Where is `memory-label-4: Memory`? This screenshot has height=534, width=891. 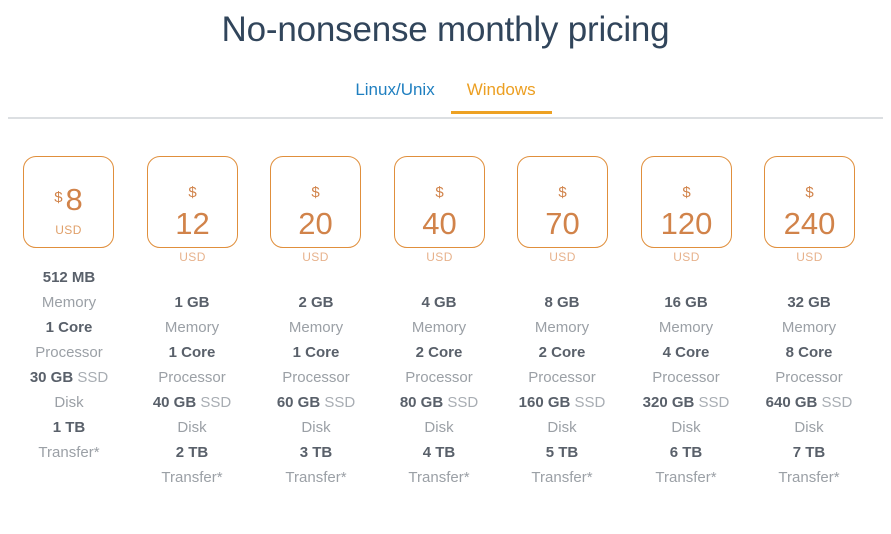 memory-label-4: Memory is located at coordinates (439, 327).